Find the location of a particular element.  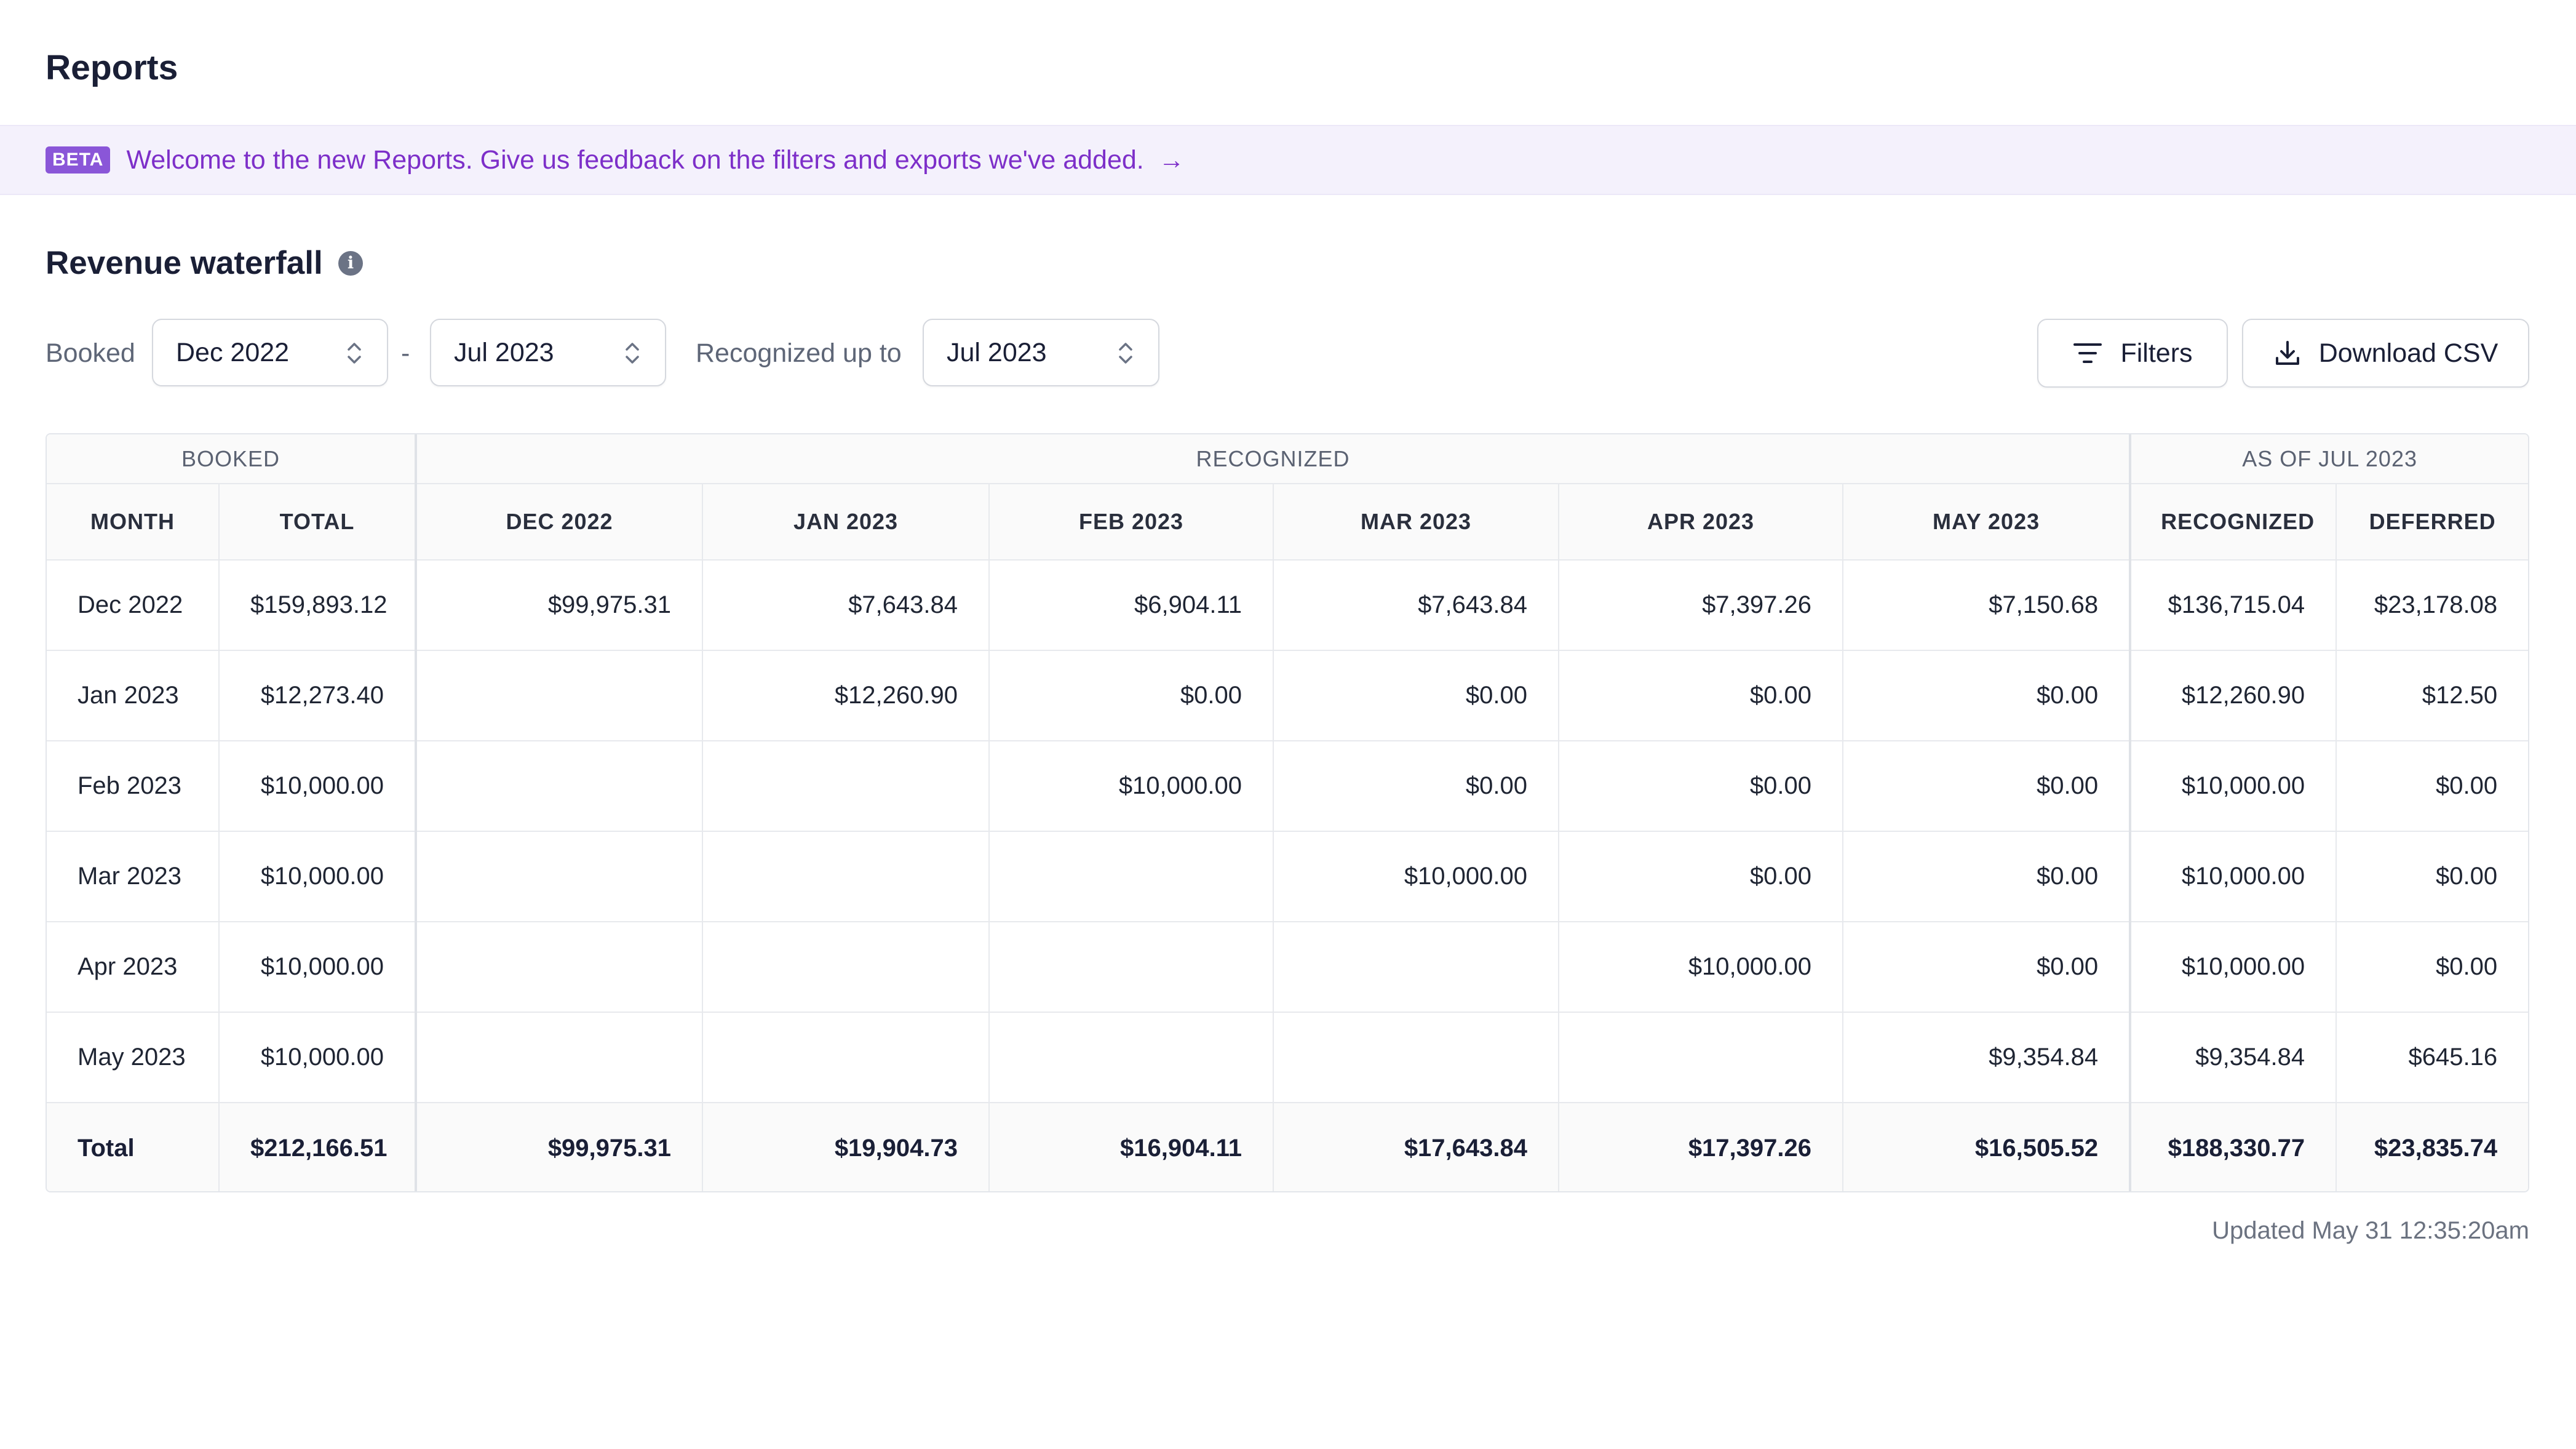

total-label-cell: Total is located at coordinates (133, 1146).